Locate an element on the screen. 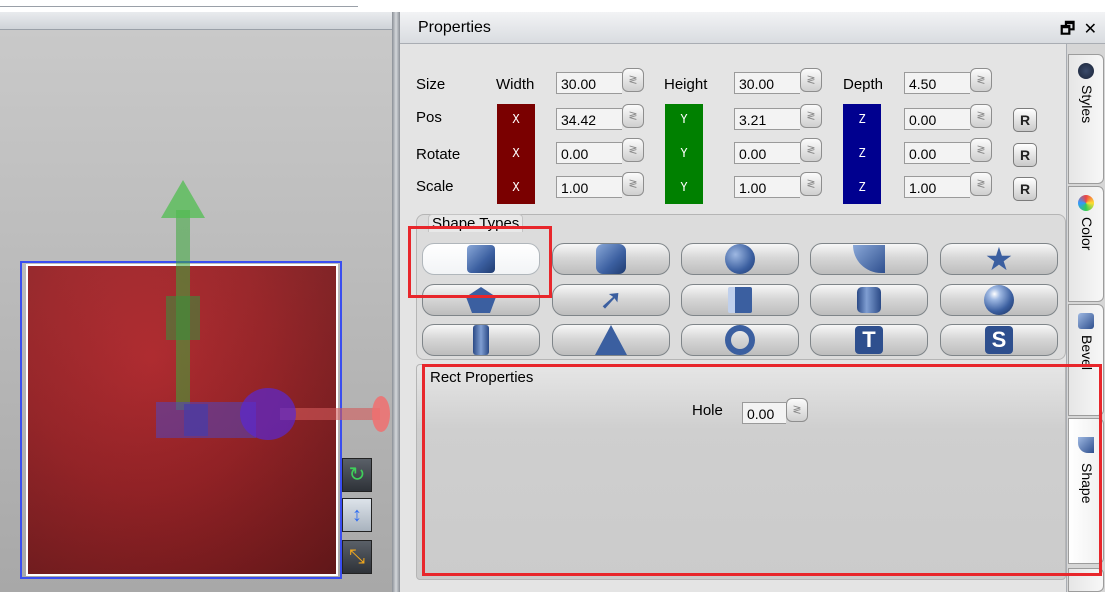 This screenshot has width=1105, height=592. pentagon-shape-icon is located at coordinates (481, 300).